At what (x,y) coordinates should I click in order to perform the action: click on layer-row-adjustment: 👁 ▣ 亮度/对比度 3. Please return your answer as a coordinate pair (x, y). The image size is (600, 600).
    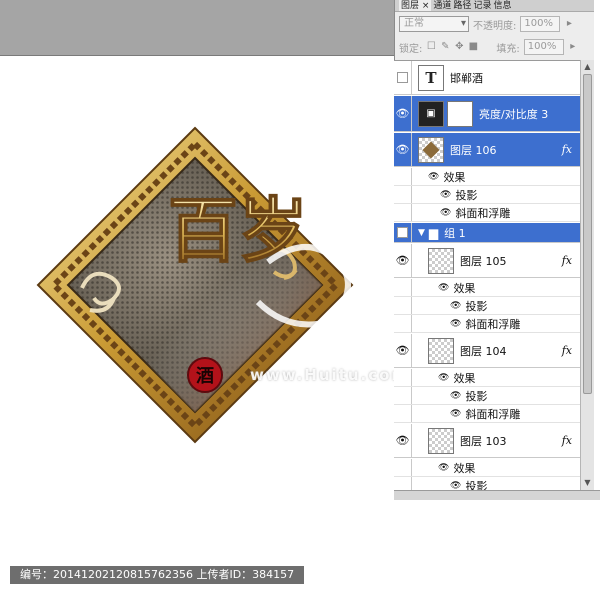
    Looking at the image, I should click on (487, 114).